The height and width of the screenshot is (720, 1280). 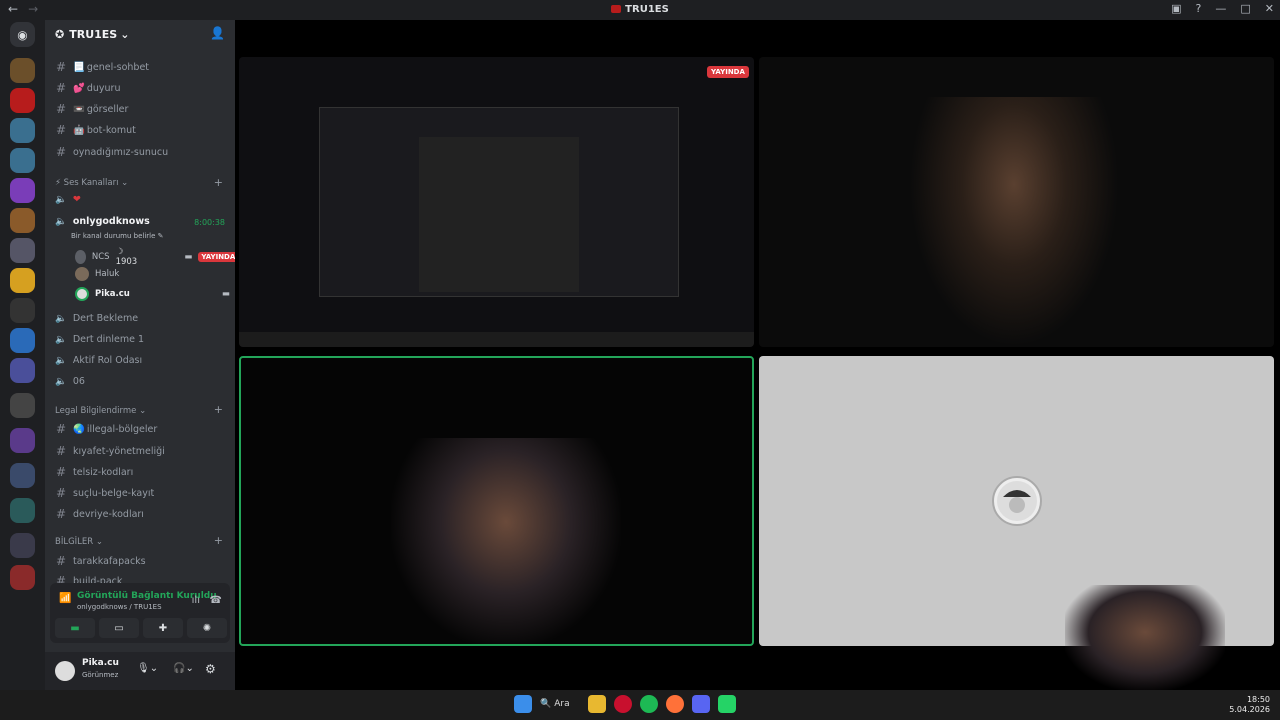 I want to click on category-ses-kanallari: ⚡ Ses Kanalları ⌄, so click(x=91, y=183).